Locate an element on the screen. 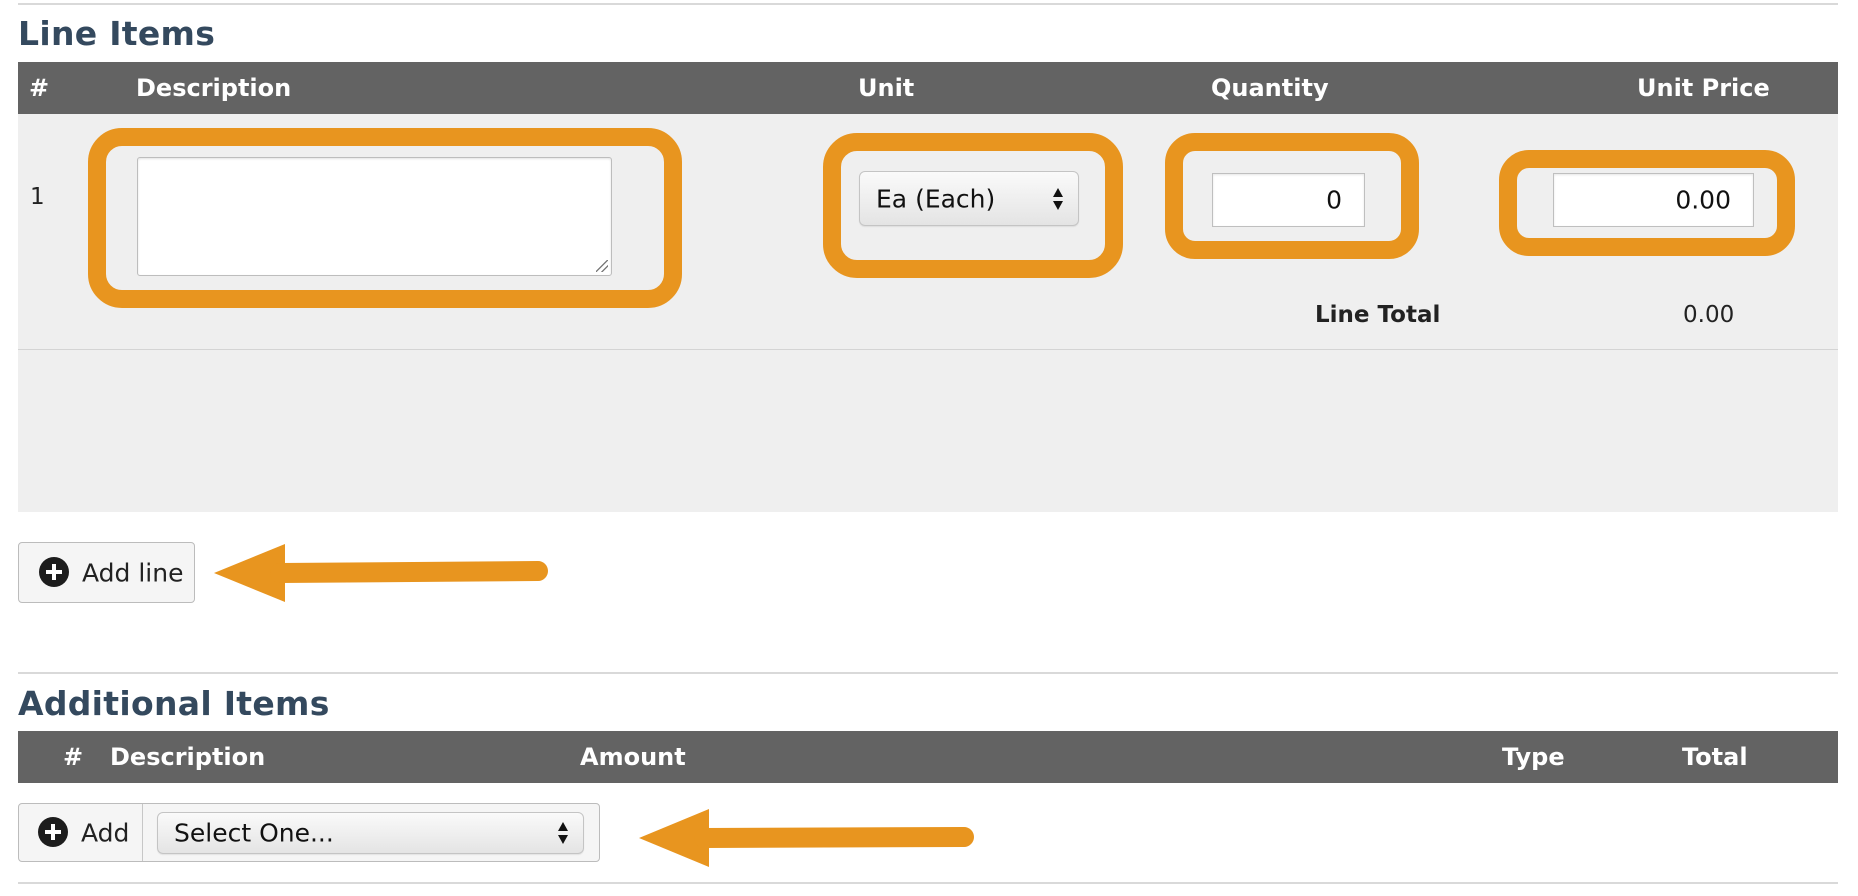 The width and height of the screenshot is (1858, 896). highlight-description is located at coordinates (385, 218).